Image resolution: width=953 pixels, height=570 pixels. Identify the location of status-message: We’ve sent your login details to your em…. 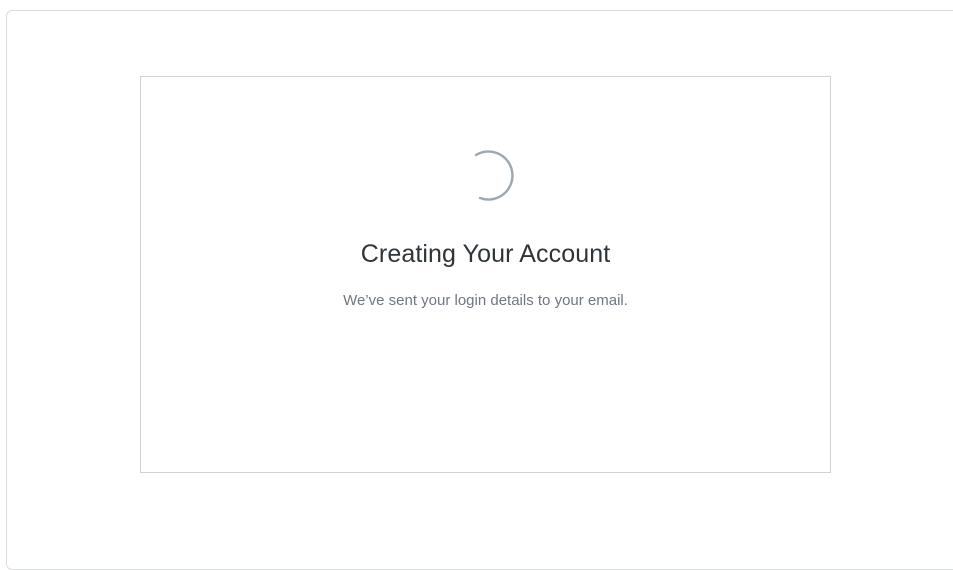
(485, 300).